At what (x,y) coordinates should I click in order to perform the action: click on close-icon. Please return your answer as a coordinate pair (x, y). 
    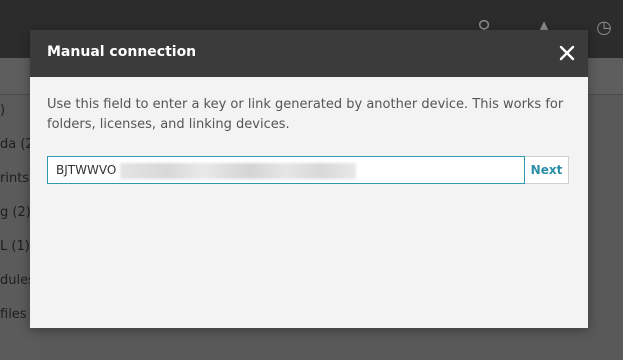
    Looking at the image, I should click on (567, 53).